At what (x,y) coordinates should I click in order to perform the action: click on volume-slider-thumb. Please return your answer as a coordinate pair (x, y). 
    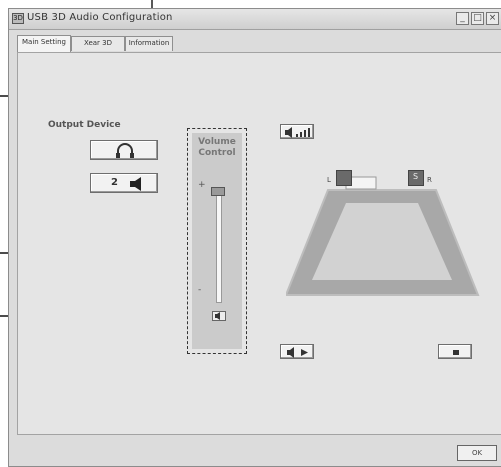
    Looking at the image, I should click on (218, 191).